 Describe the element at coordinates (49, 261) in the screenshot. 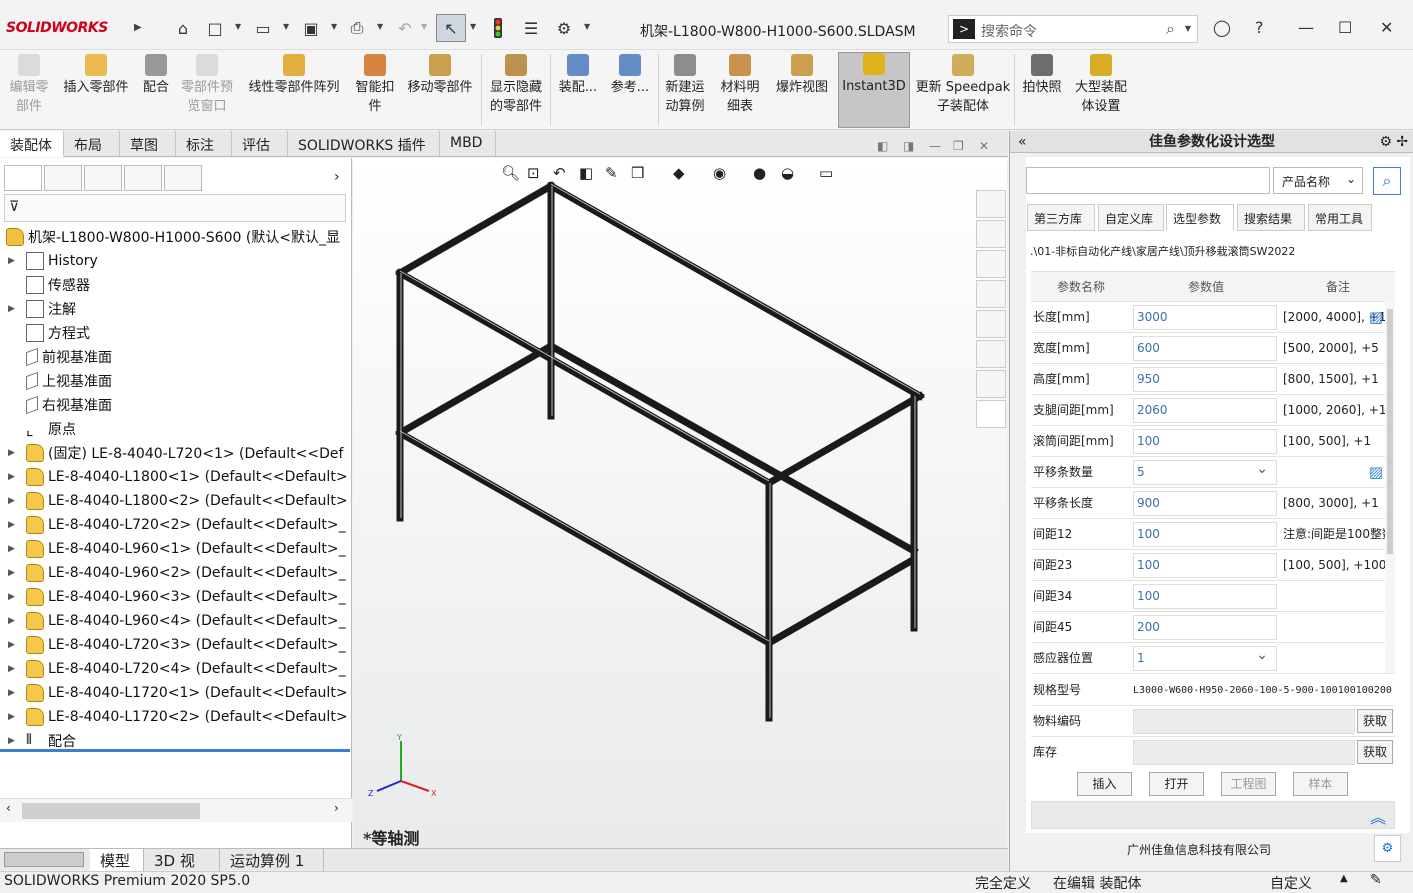

I see `tree-item: ▶ History` at that location.